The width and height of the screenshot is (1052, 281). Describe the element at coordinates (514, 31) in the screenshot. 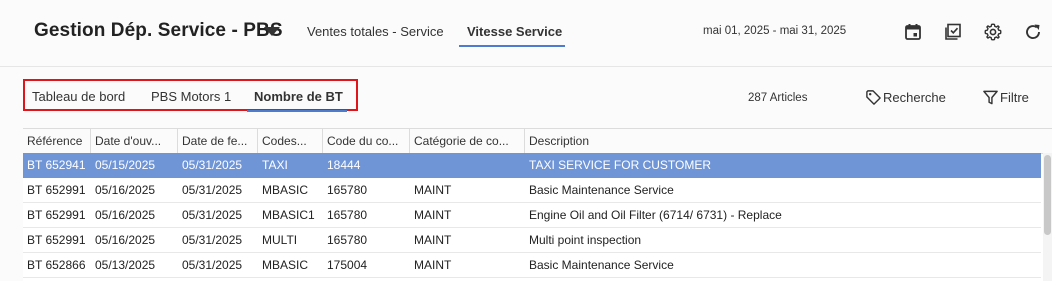

I see `tab-vitesse-service: Vitesse Service` at that location.